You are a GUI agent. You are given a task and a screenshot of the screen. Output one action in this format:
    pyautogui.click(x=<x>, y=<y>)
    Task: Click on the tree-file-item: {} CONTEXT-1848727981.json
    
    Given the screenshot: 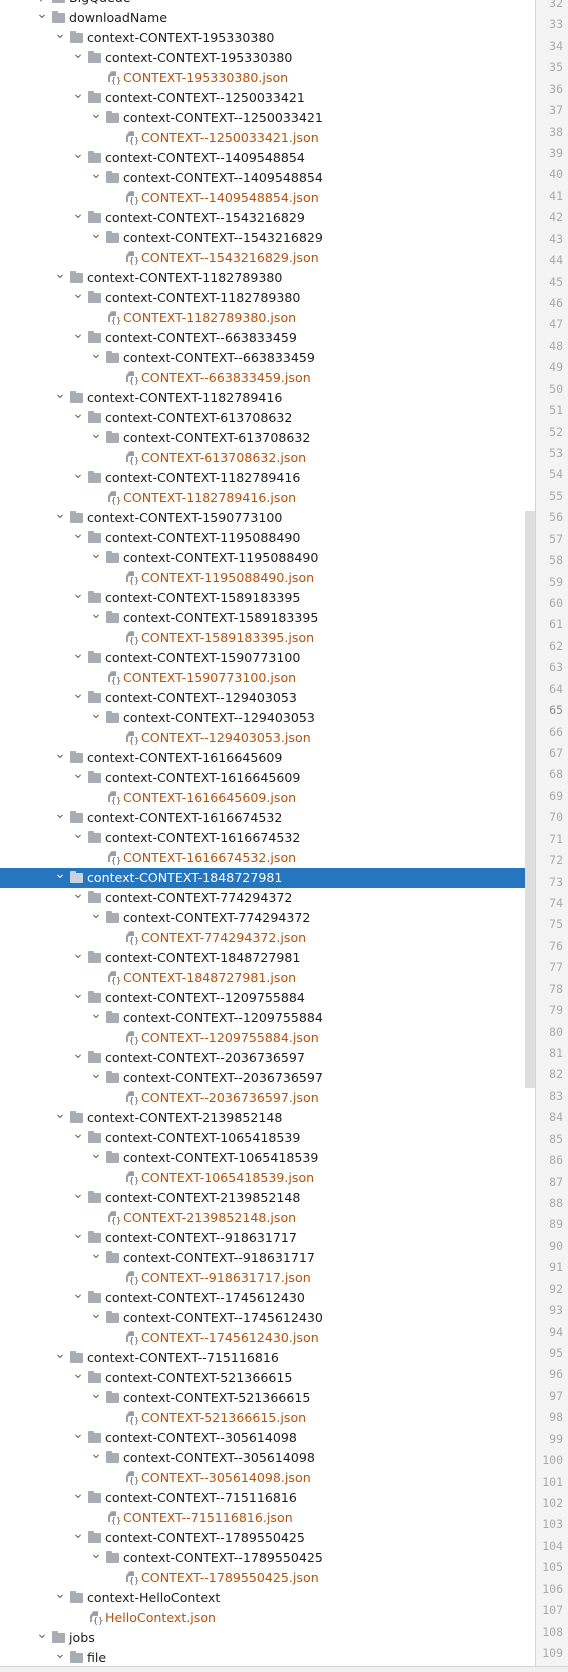 What is the action you would take?
    pyautogui.click(x=267, y=978)
    